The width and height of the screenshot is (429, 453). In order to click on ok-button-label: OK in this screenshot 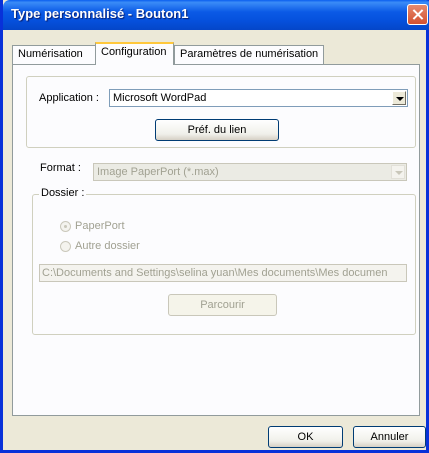, I will do `click(305, 437)`.